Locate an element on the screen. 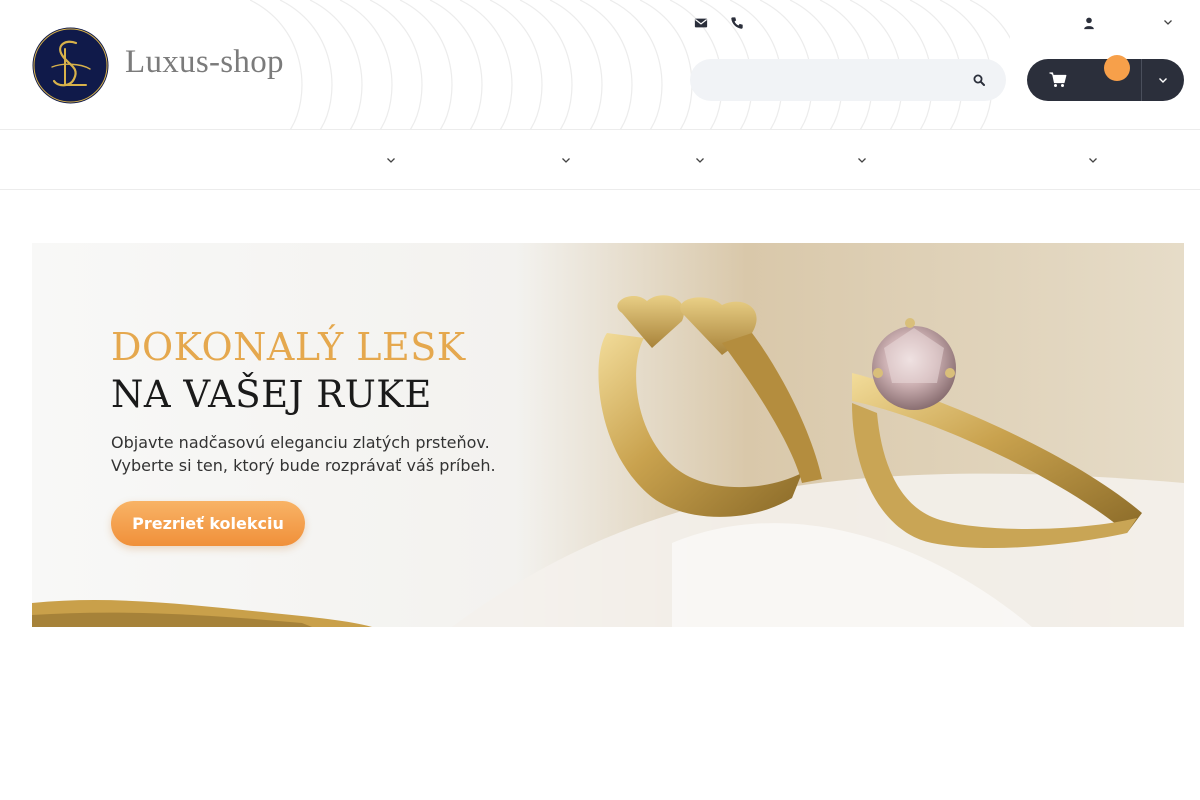 The image size is (1200, 800). main-navigation is located at coordinates (600, 160).